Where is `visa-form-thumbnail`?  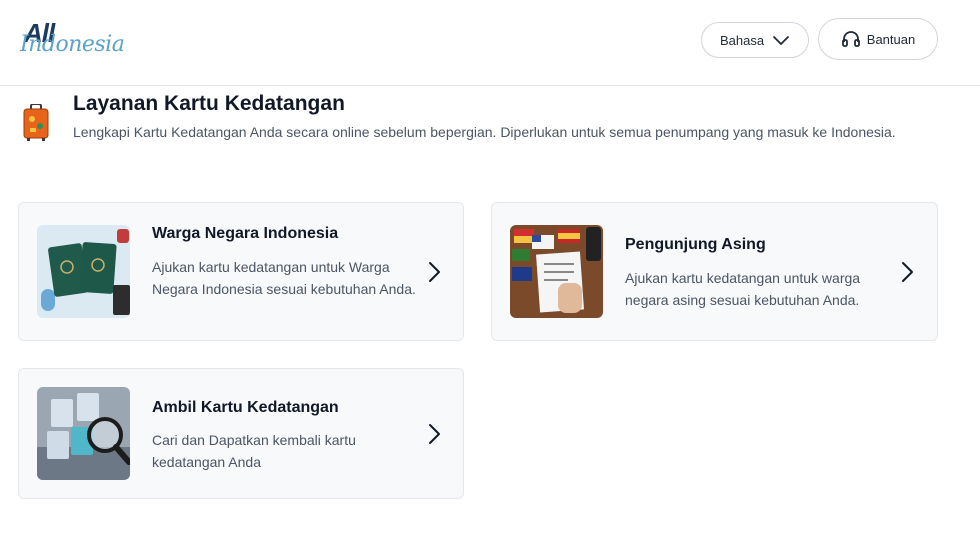 visa-form-thumbnail is located at coordinates (556, 271).